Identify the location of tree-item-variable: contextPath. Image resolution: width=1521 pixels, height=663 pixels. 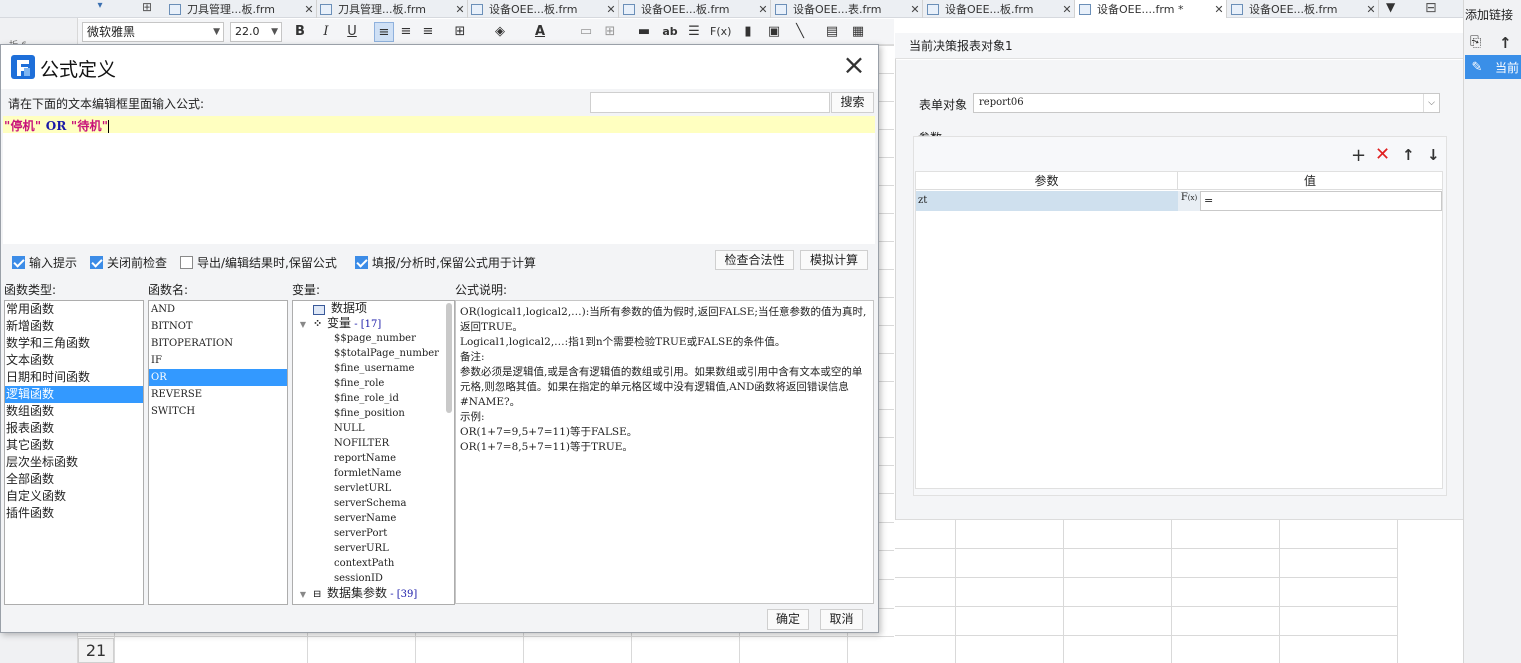
(373, 563).